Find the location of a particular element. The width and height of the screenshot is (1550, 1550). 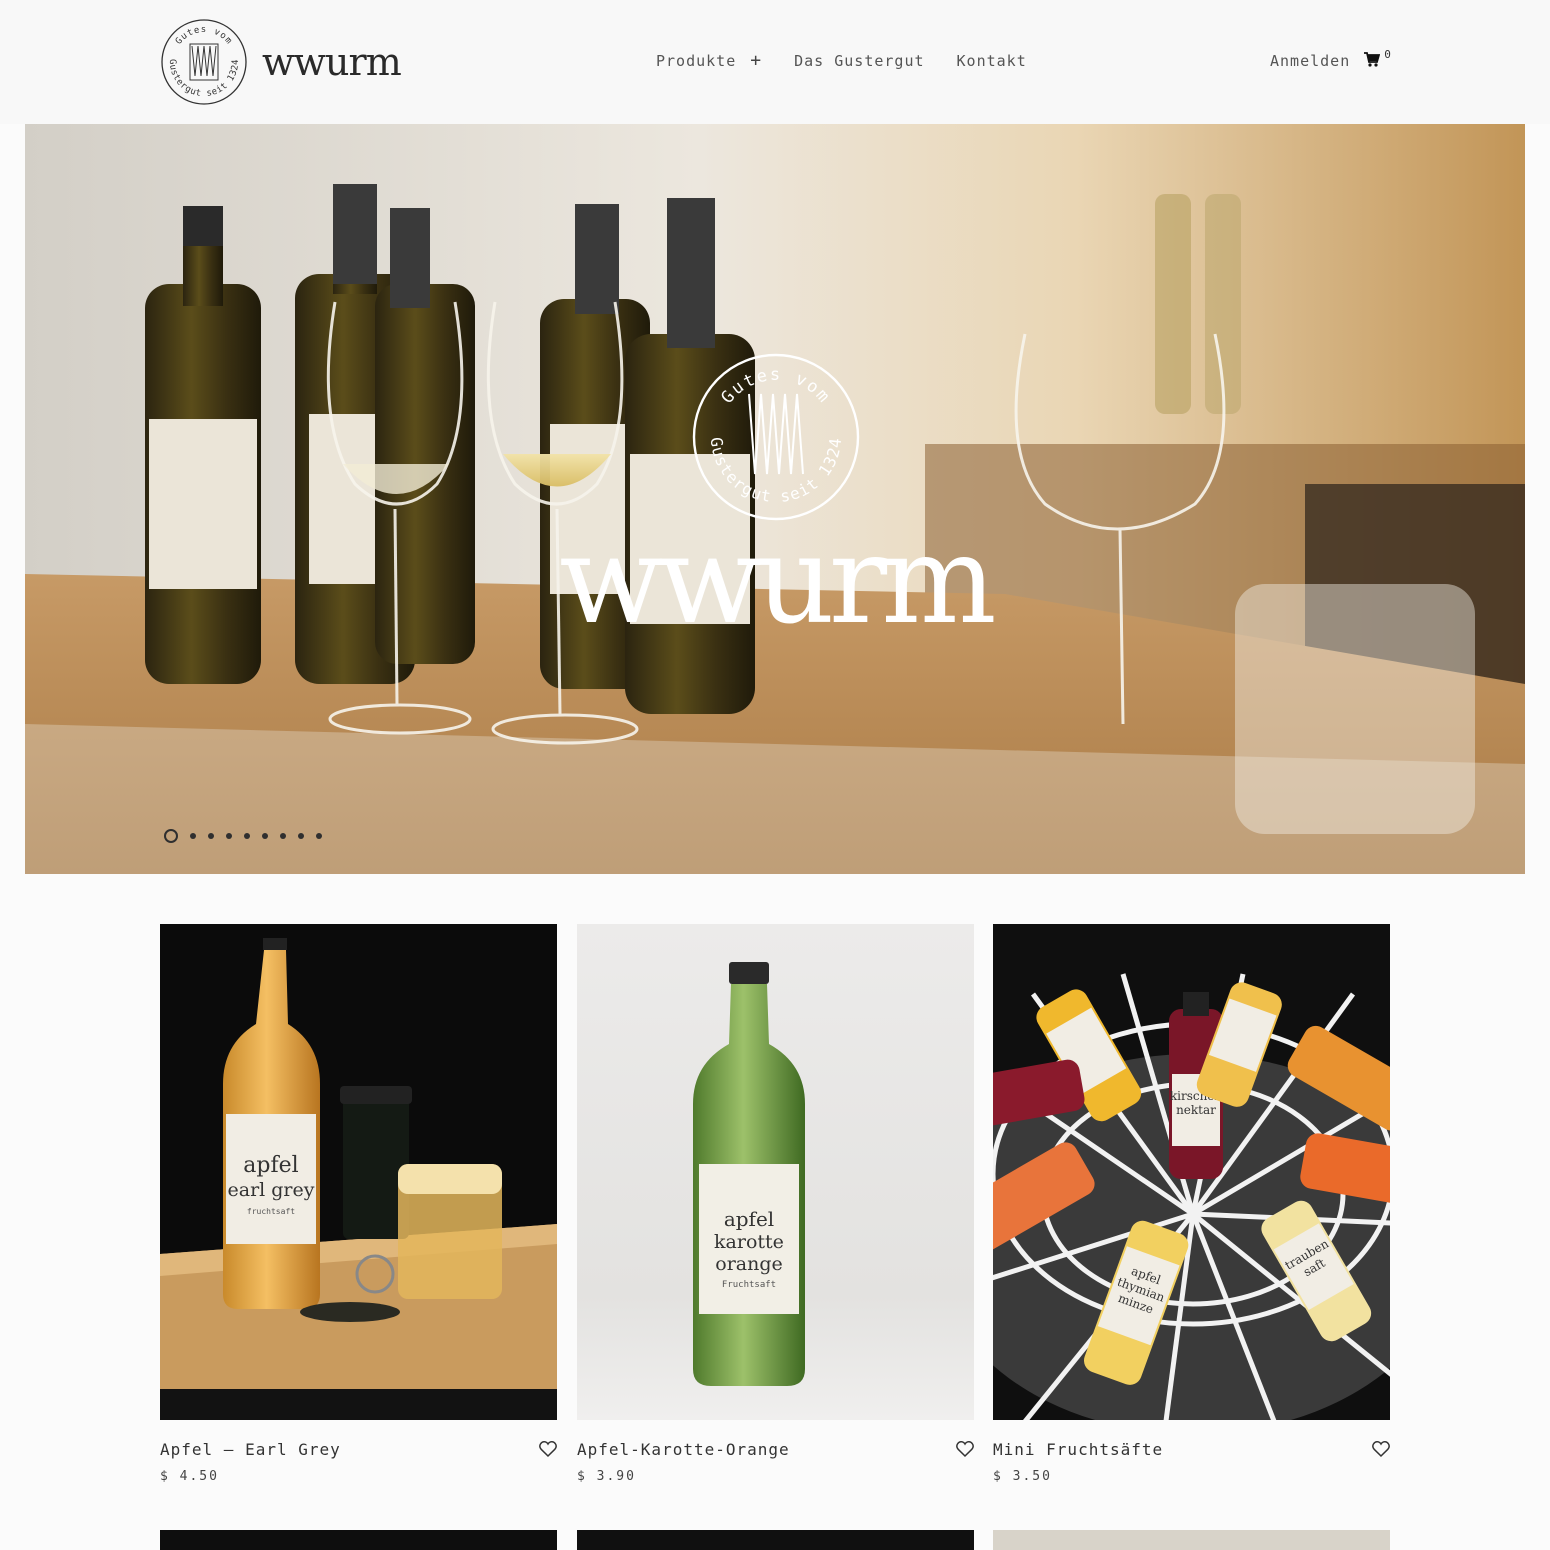

cart-count: 0 is located at coordinates (1388, 54).